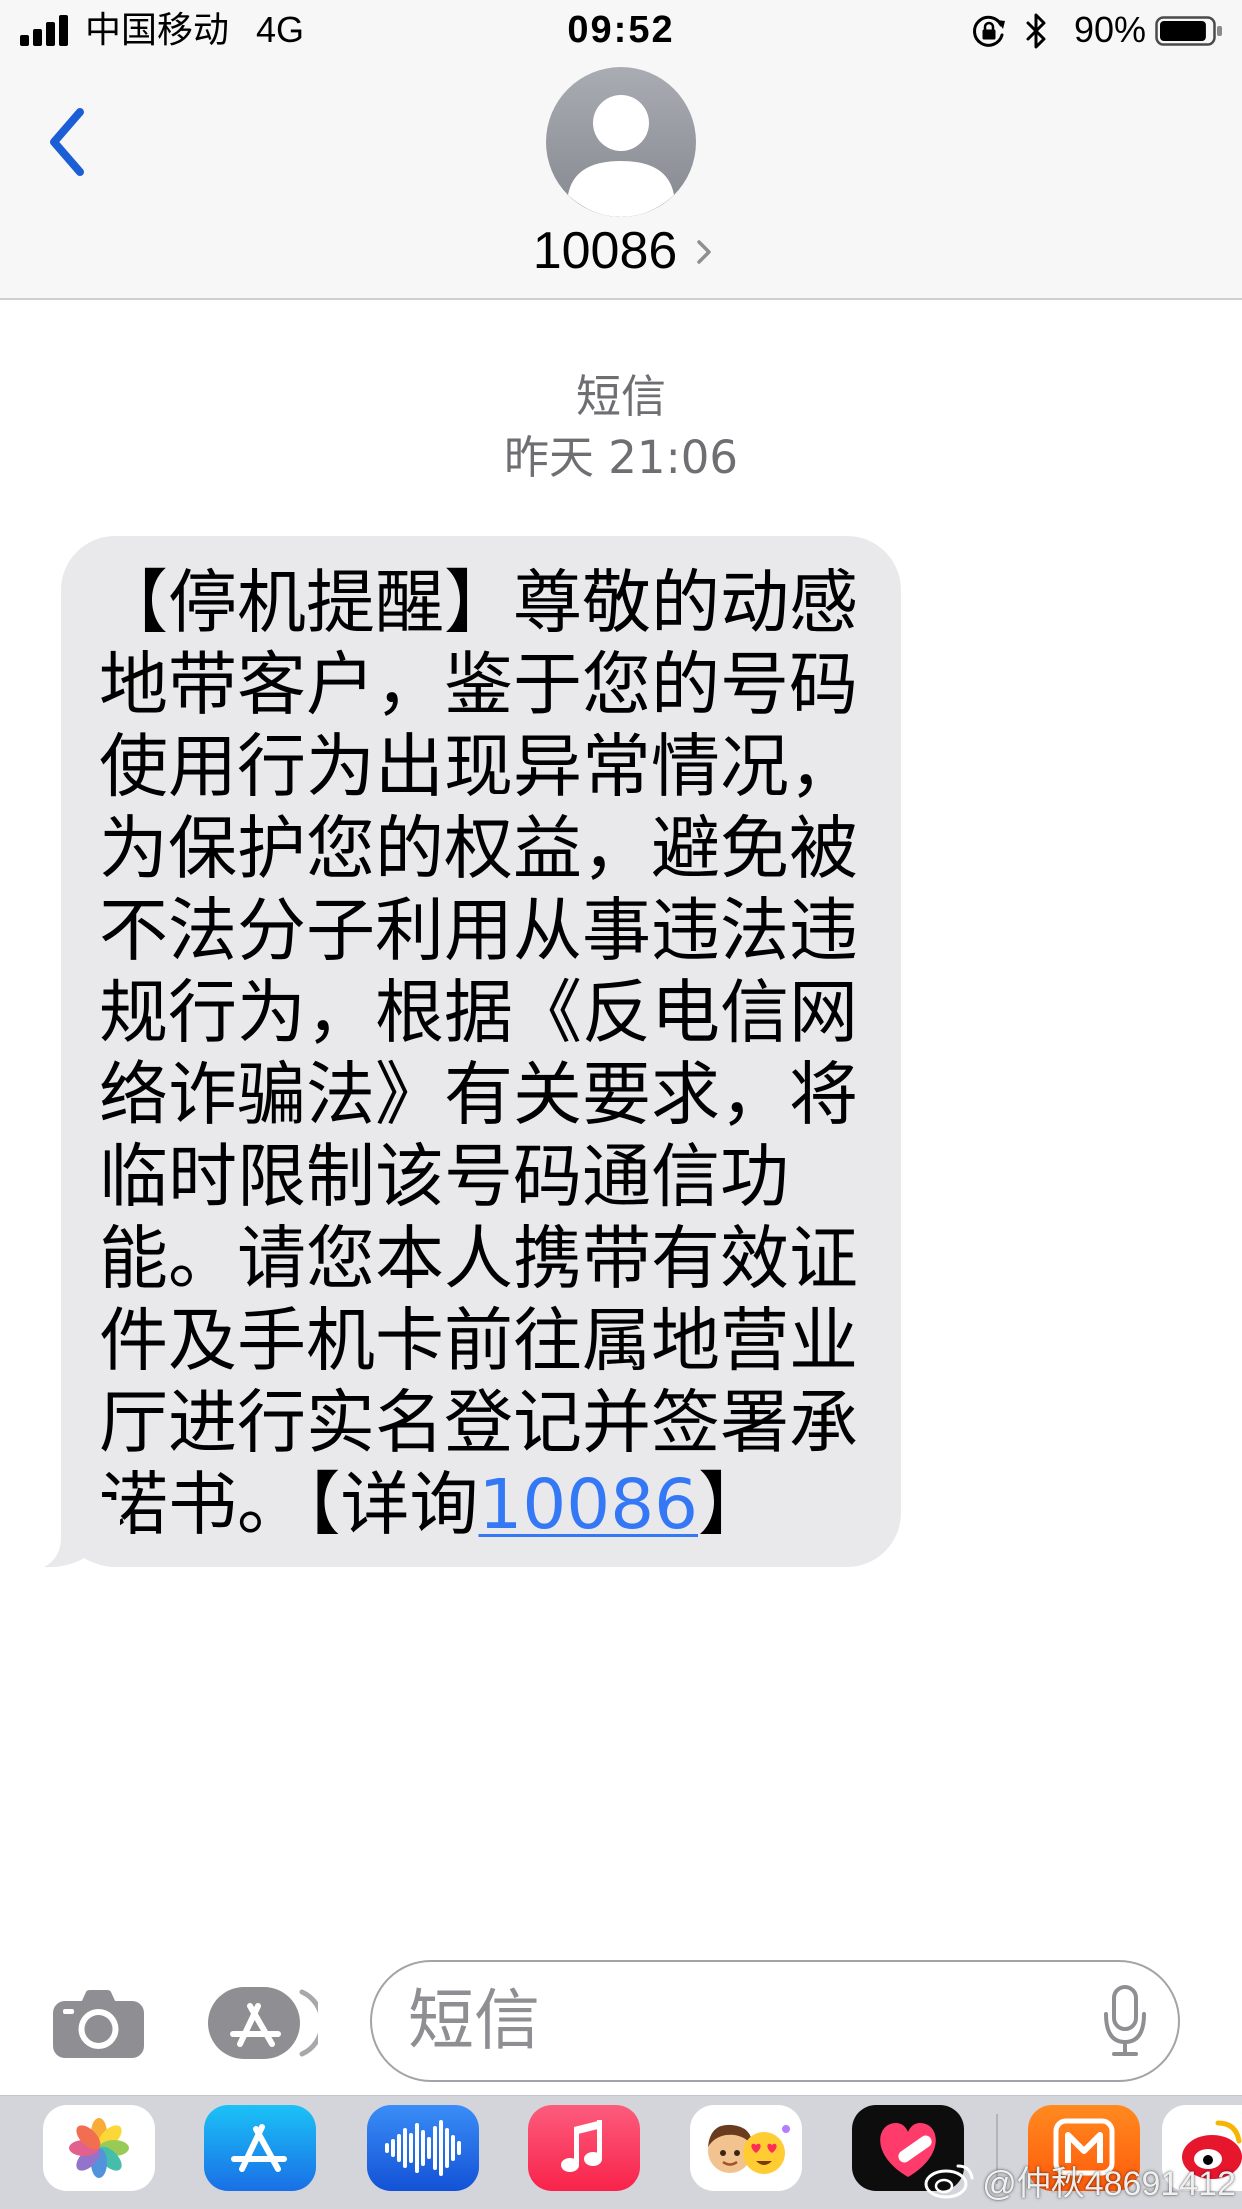  I want to click on message-input-field, so click(775, 2021).